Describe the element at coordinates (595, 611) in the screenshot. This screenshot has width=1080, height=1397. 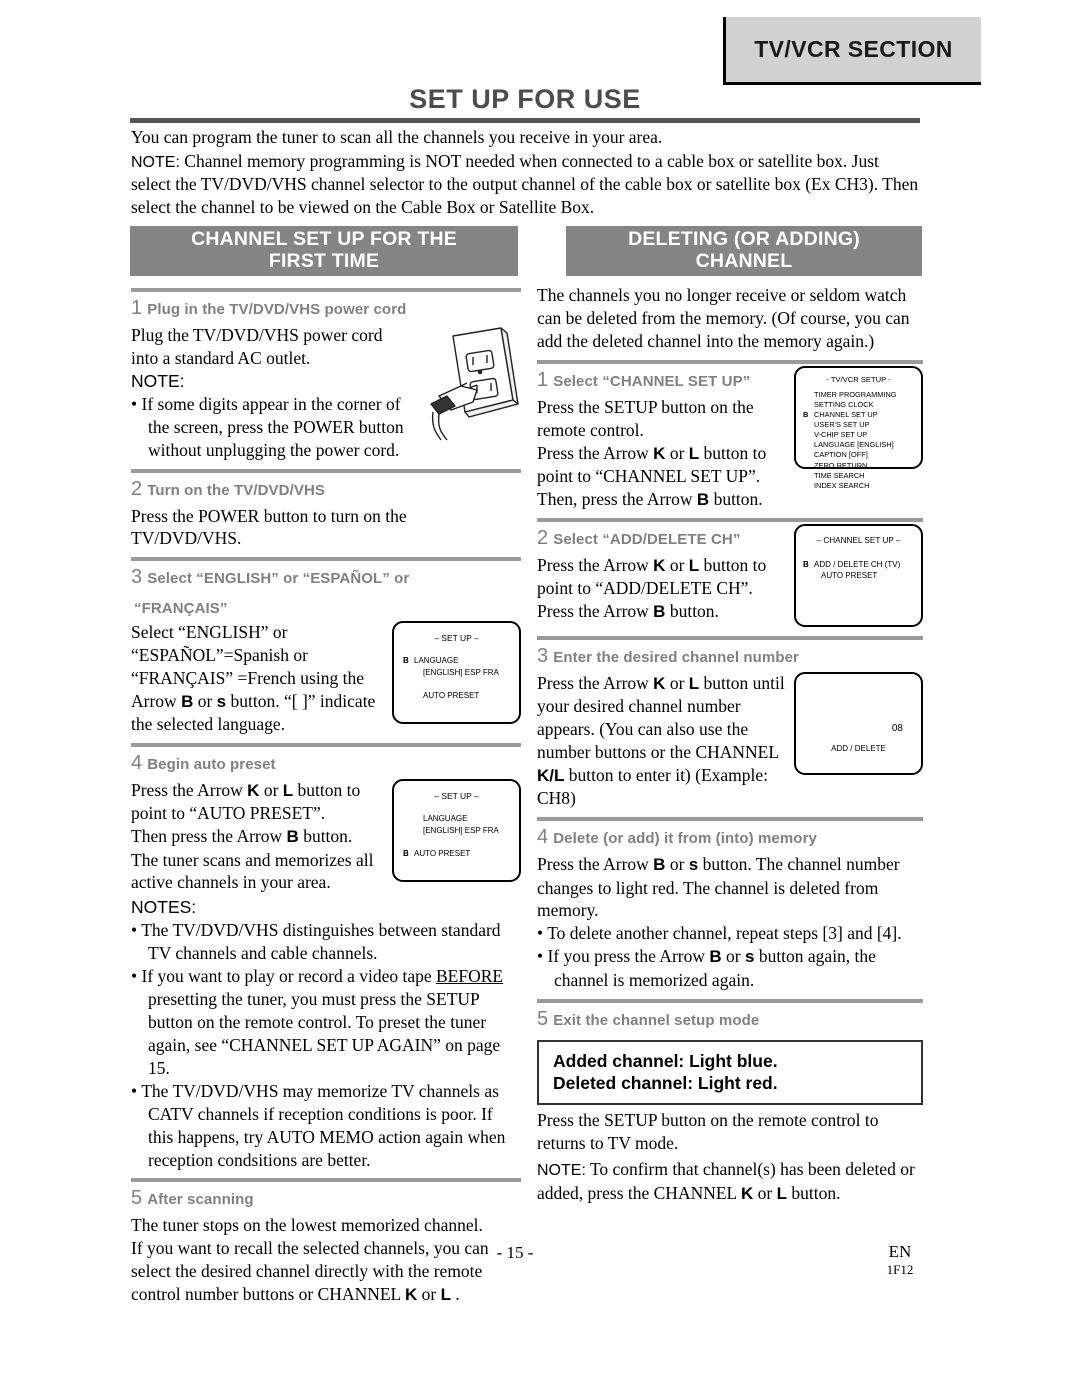
I see `r2-b2a: Press the Arrow` at that location.